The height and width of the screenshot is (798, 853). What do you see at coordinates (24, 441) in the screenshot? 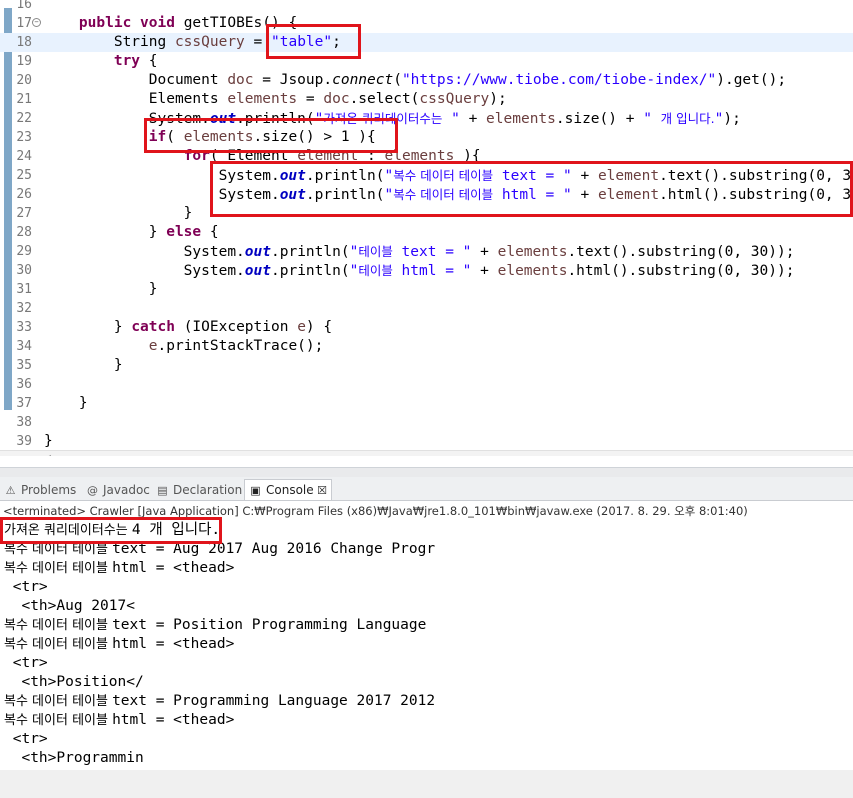
I see `line-number: 39` at bounding box center [24, 441].